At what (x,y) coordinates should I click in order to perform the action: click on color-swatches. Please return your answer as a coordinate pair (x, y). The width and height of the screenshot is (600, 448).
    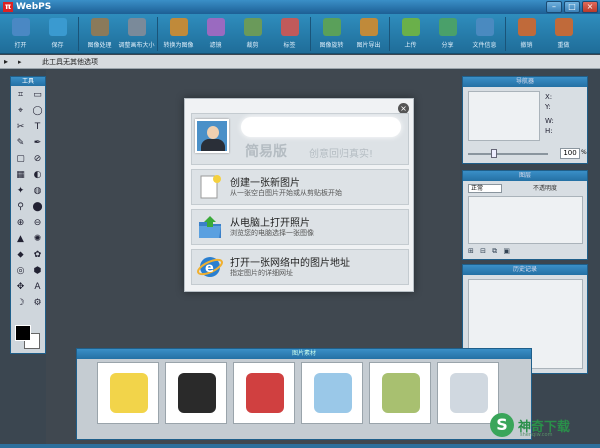
    Looking at the image, I should click on (28, 337).